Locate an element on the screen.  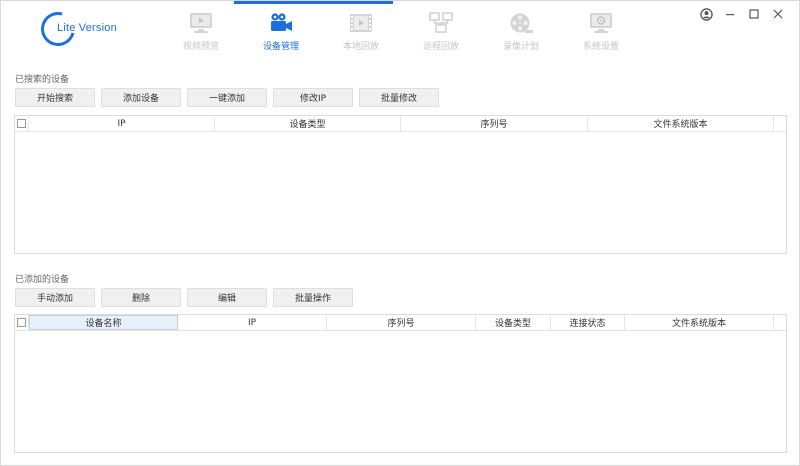
tab-label: 设备管理 is located at coordinates (280, 47).